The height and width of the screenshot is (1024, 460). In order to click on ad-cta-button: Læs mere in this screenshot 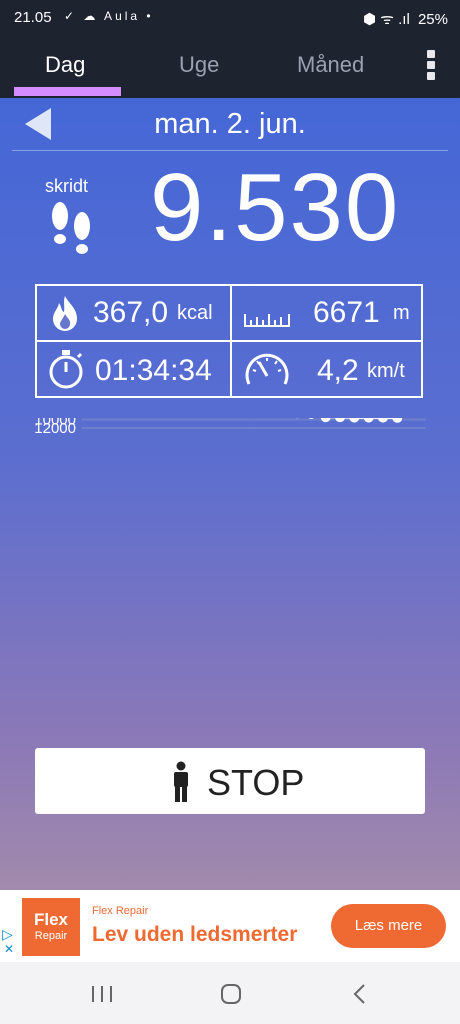, I will do `click(388, 926)`.